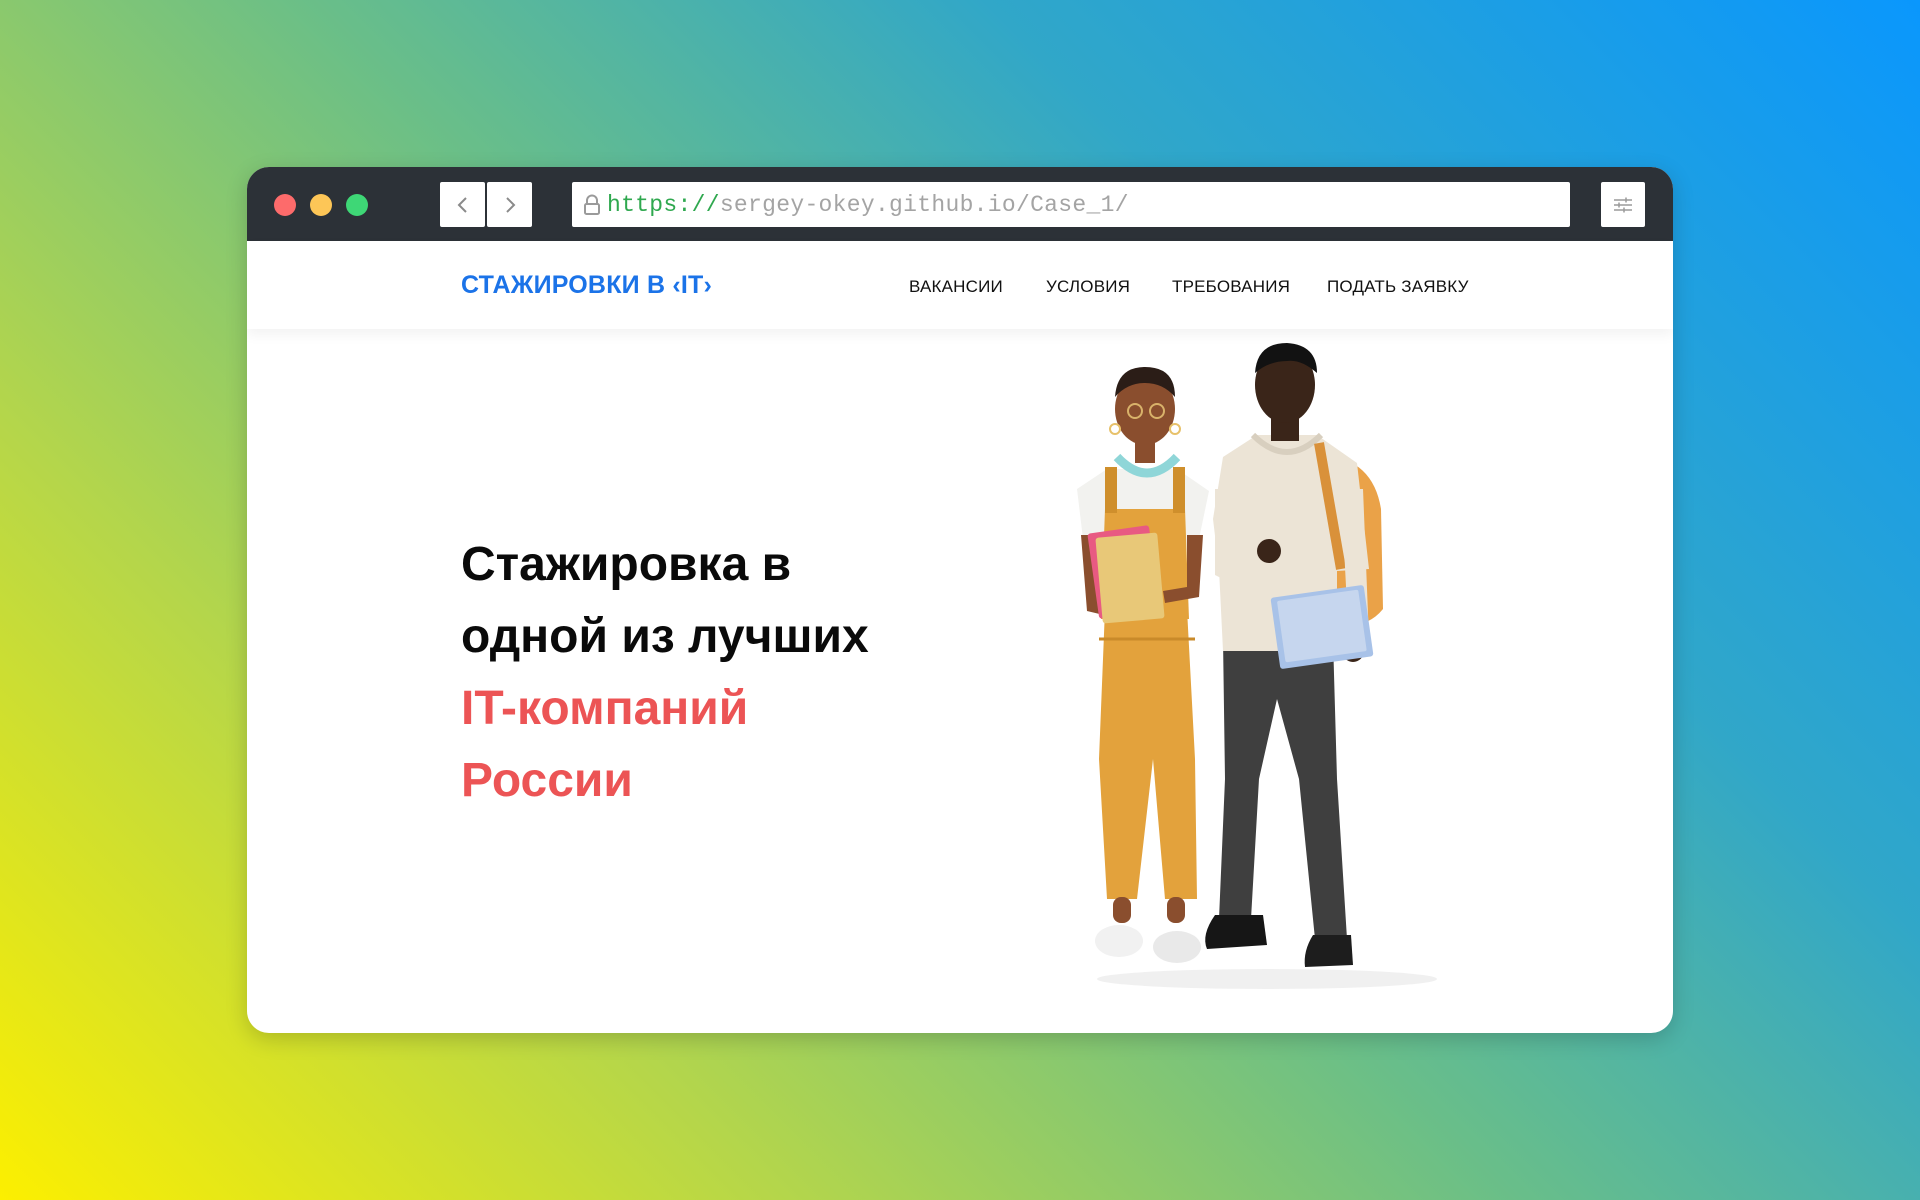 This screenshot has width=1920, height=1200. I want to click on nav-conditions: УСЛОВИЯ, so click(1088, 287).